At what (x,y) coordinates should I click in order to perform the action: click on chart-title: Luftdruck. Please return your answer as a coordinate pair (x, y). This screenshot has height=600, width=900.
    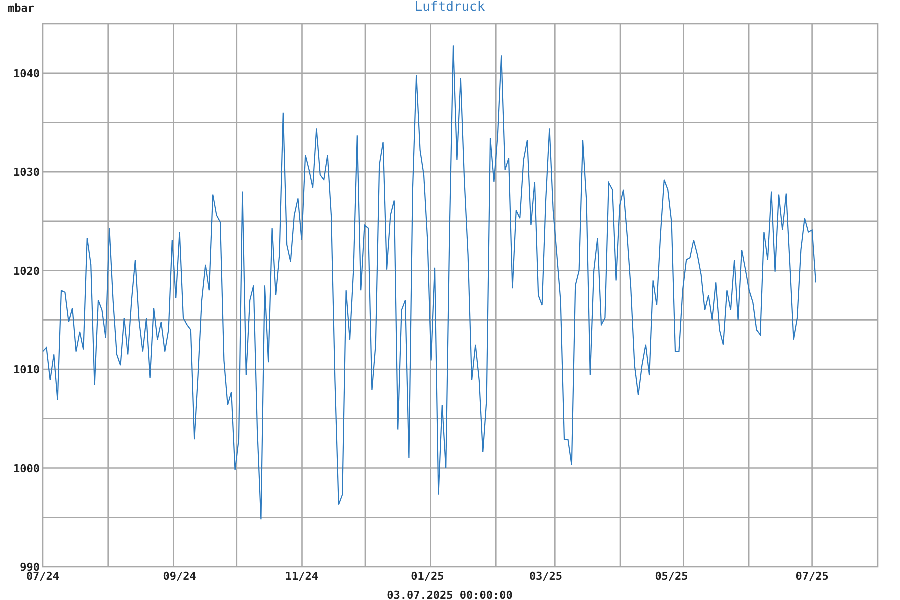
    Looking at the image, I should click on (450, 7).